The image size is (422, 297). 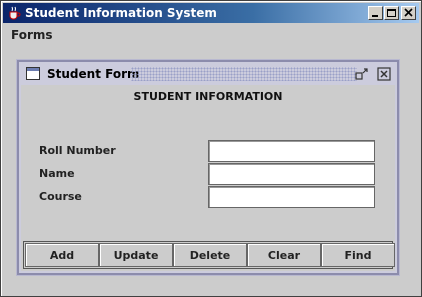 I want to click on button-bar: Add Update Delete Clear Find, so click(x=209, y=255).